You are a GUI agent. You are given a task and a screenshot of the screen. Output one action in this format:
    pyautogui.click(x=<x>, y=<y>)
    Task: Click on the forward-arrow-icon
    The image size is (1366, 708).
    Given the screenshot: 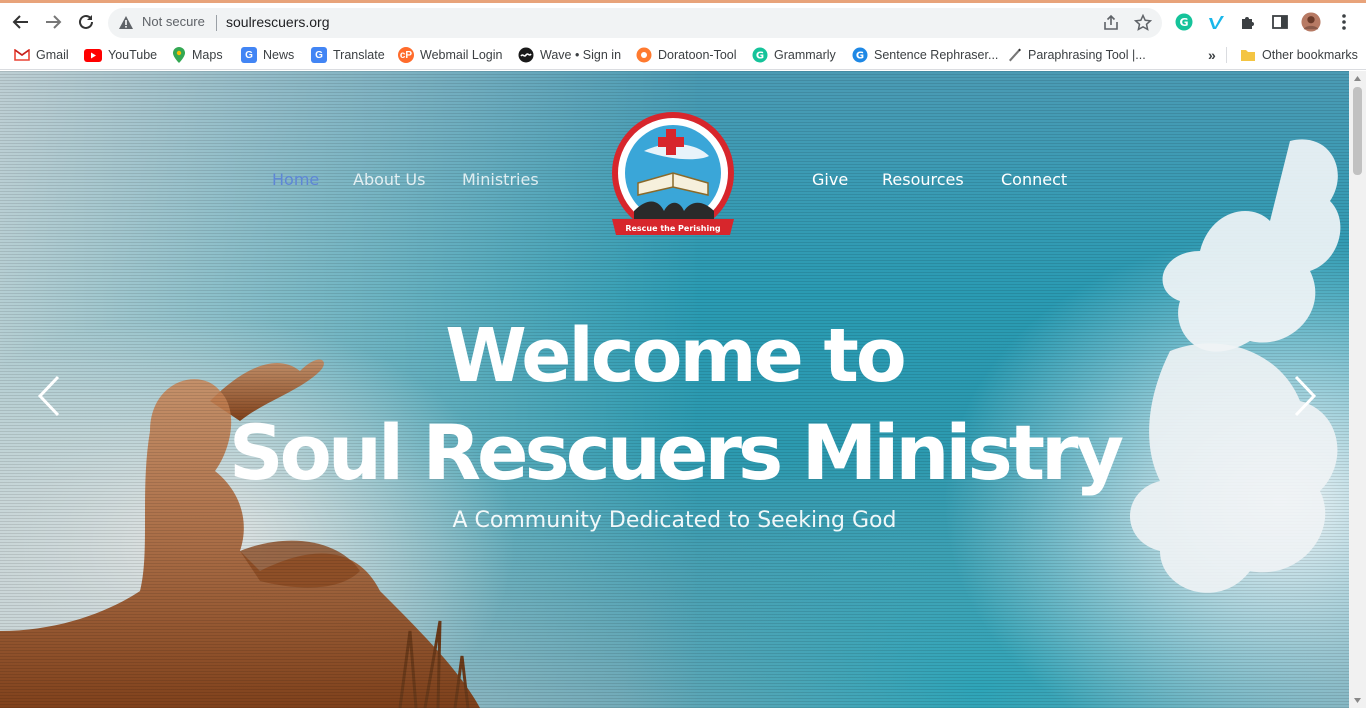 What is the action you would take?
    pyautogui.click(x=54, y=22)
    